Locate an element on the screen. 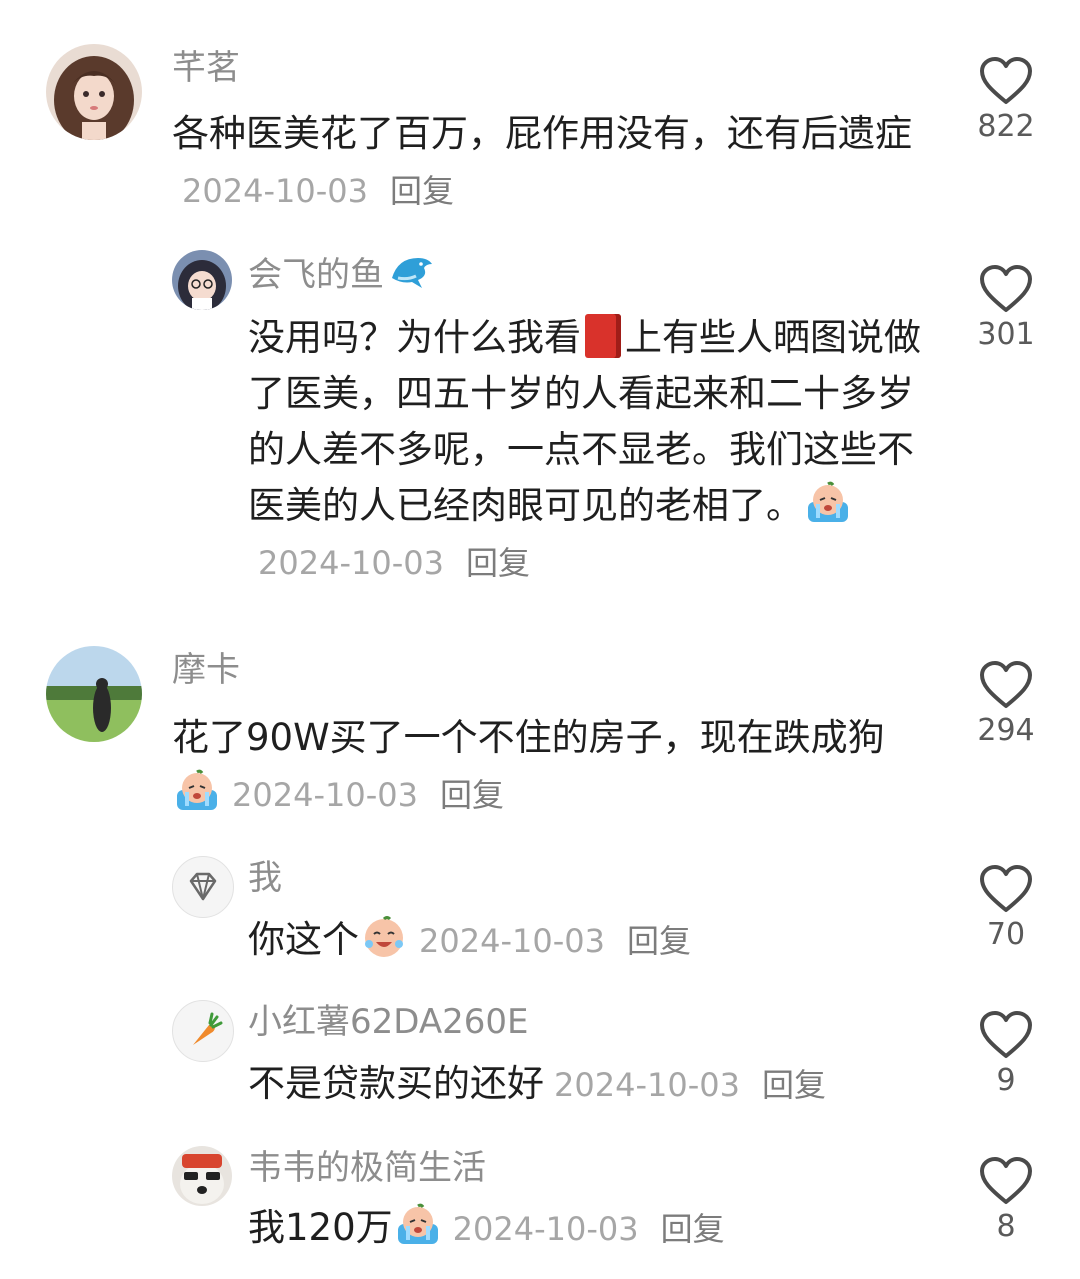  username: 会飞的鱼 is located at coordinates (341, 274).